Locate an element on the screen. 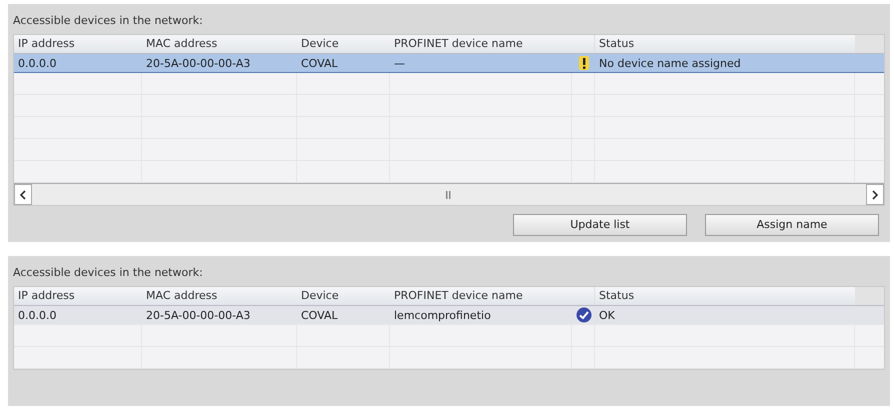 This screenshot has width=894, height=408. action-button: Update list is located at coordinates (600, 225).